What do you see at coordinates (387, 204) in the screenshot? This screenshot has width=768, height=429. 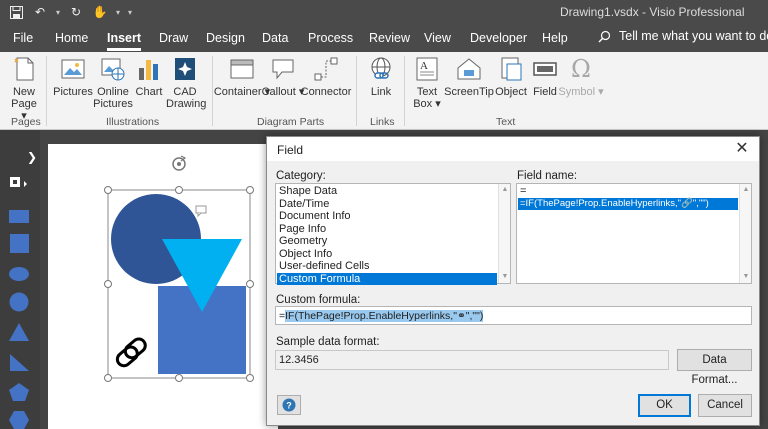 I see `list-item: Date/Time` at bounding box center [387, 204].